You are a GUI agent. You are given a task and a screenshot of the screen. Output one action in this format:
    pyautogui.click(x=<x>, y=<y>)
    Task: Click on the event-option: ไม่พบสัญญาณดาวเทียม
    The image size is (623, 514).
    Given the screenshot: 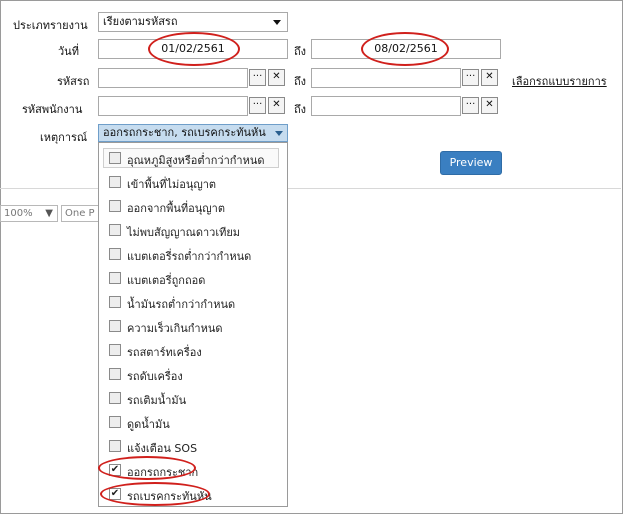 What is the action you would take?
    pyautogui.click(x=193, y=230)
    